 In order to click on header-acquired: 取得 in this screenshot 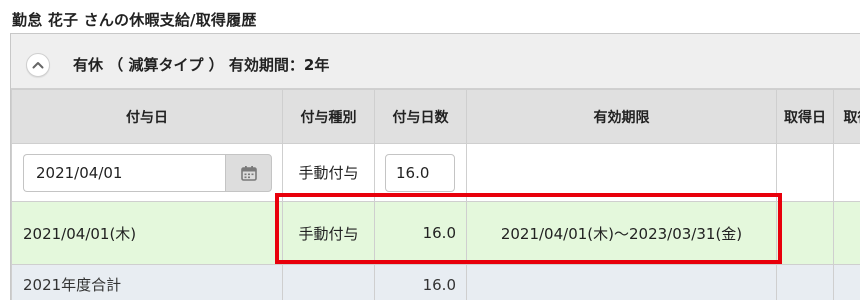, I will do `click(846, 116)`.